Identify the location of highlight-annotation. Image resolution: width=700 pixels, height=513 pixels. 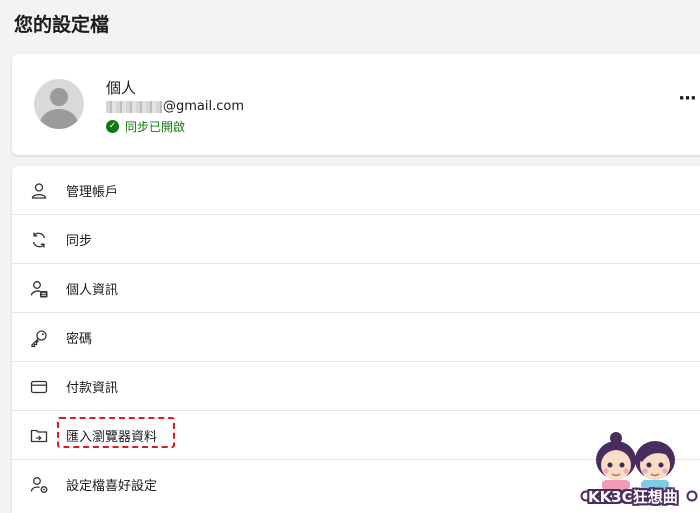
(116, 432).